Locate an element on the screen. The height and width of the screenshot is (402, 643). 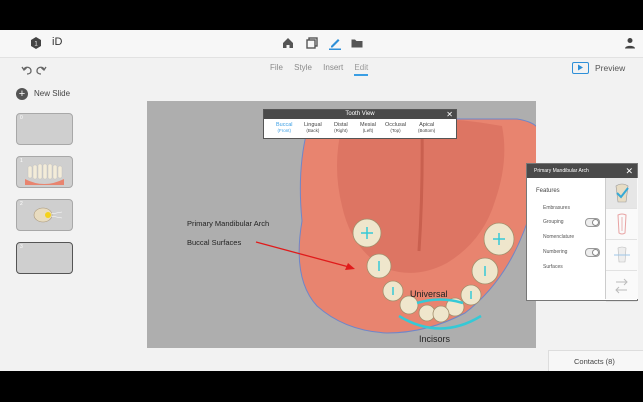
view-option-mesial: Mesial (Left) is located at coordinates (368, 128).